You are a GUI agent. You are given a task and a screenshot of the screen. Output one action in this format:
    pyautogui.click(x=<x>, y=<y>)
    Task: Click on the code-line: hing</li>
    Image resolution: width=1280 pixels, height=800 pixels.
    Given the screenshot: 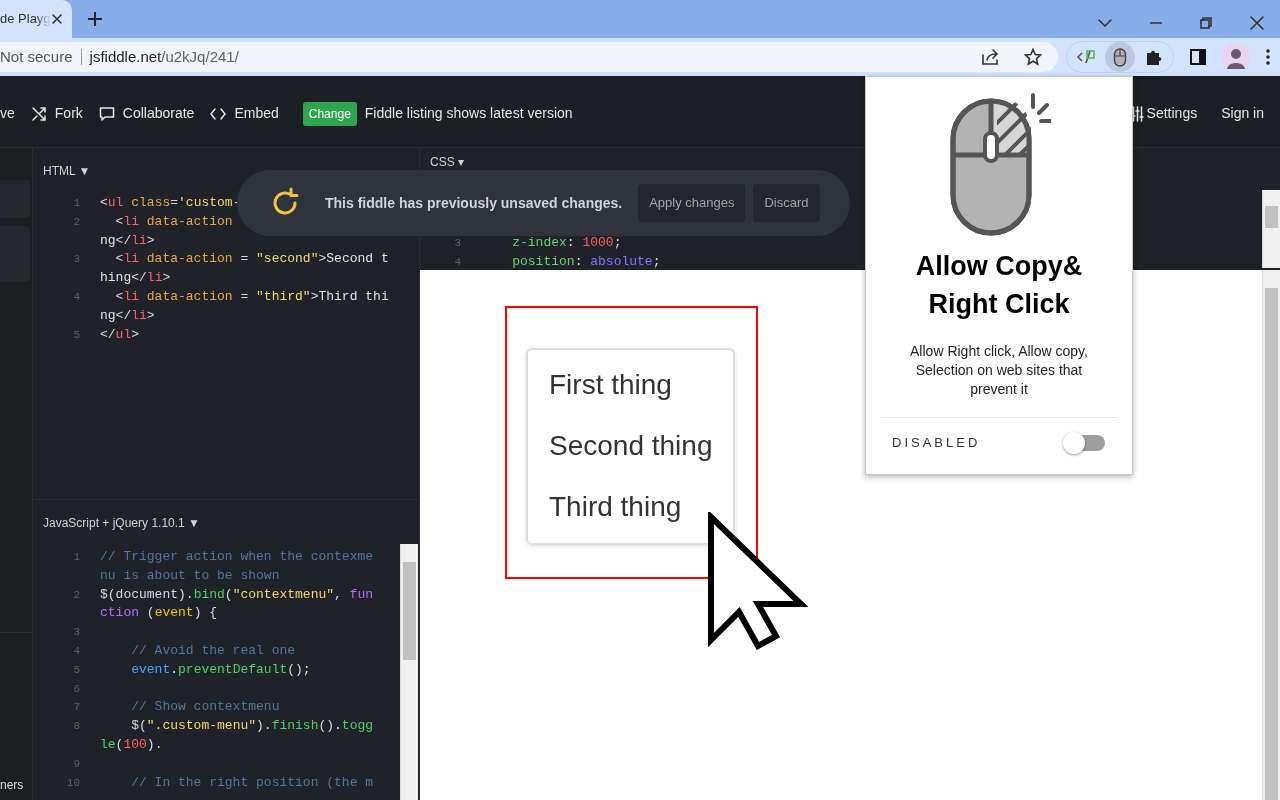 What is the action you would take?
    pyautogui.click(x=135, y=278)
    